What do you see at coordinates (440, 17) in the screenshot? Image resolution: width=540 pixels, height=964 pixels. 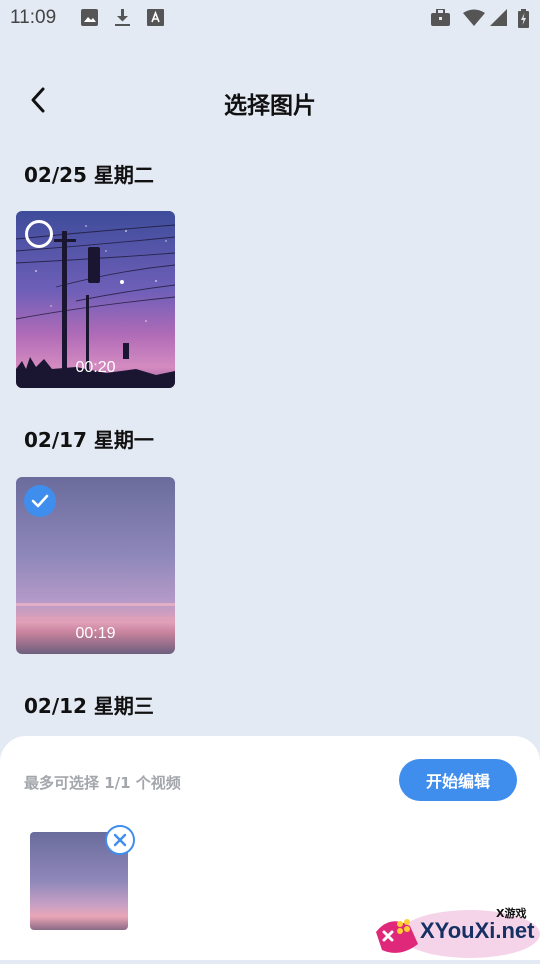 I see `briefcase-icon` at bounding box center [440, 17].